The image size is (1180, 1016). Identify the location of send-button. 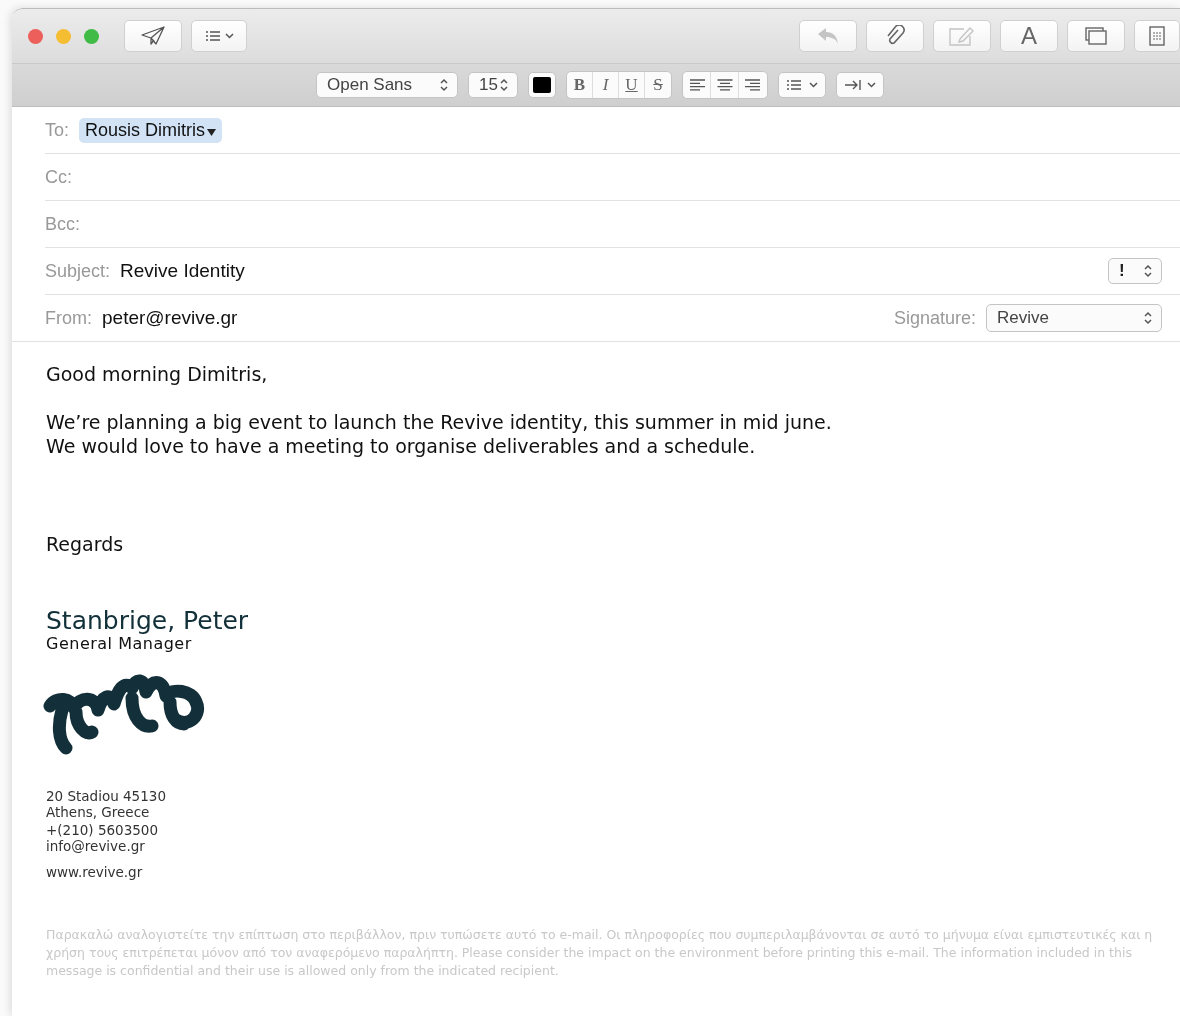
(153, 36).